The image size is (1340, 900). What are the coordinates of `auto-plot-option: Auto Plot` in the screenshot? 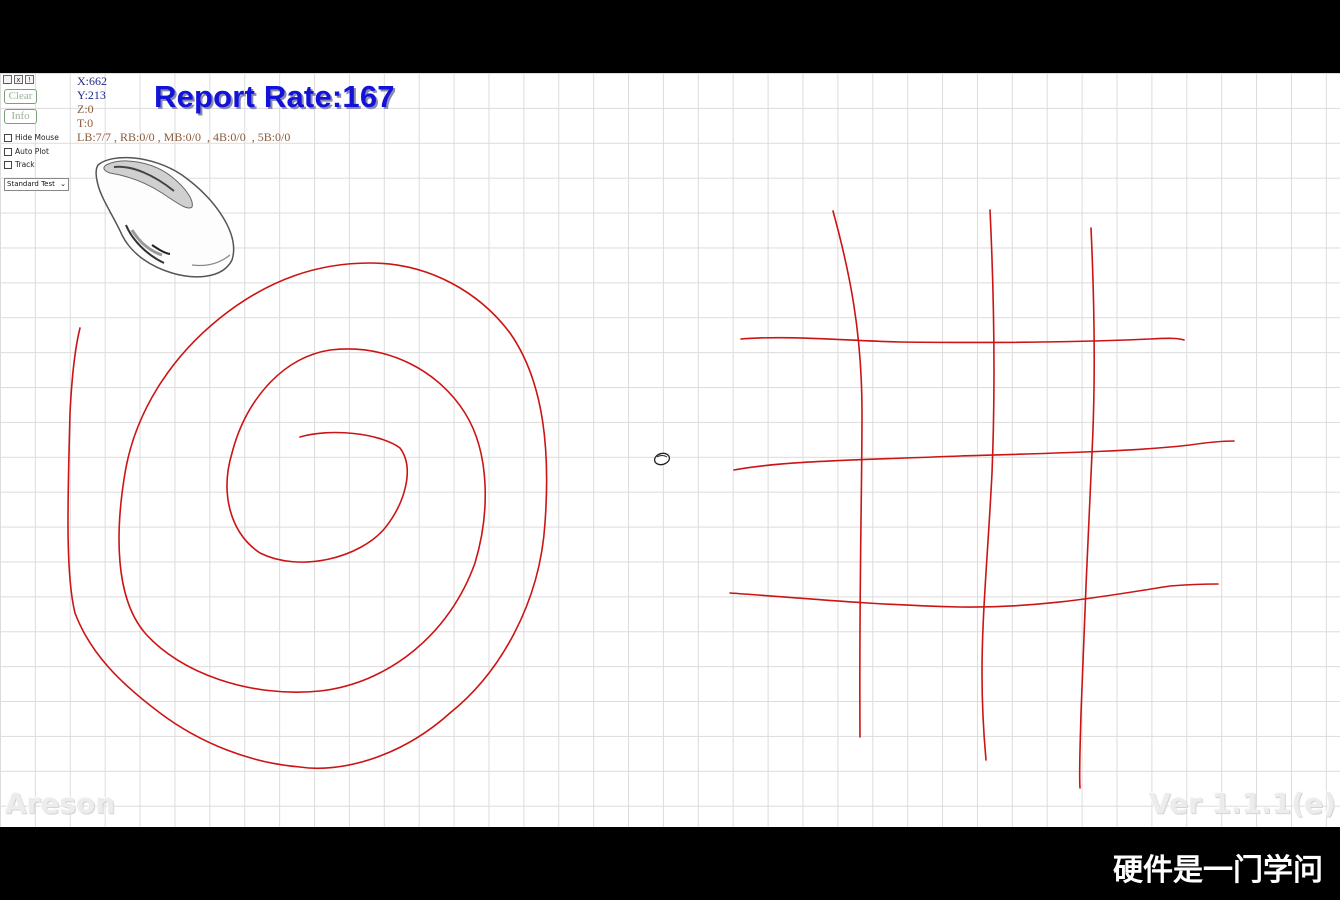 It's located at (26, 151).